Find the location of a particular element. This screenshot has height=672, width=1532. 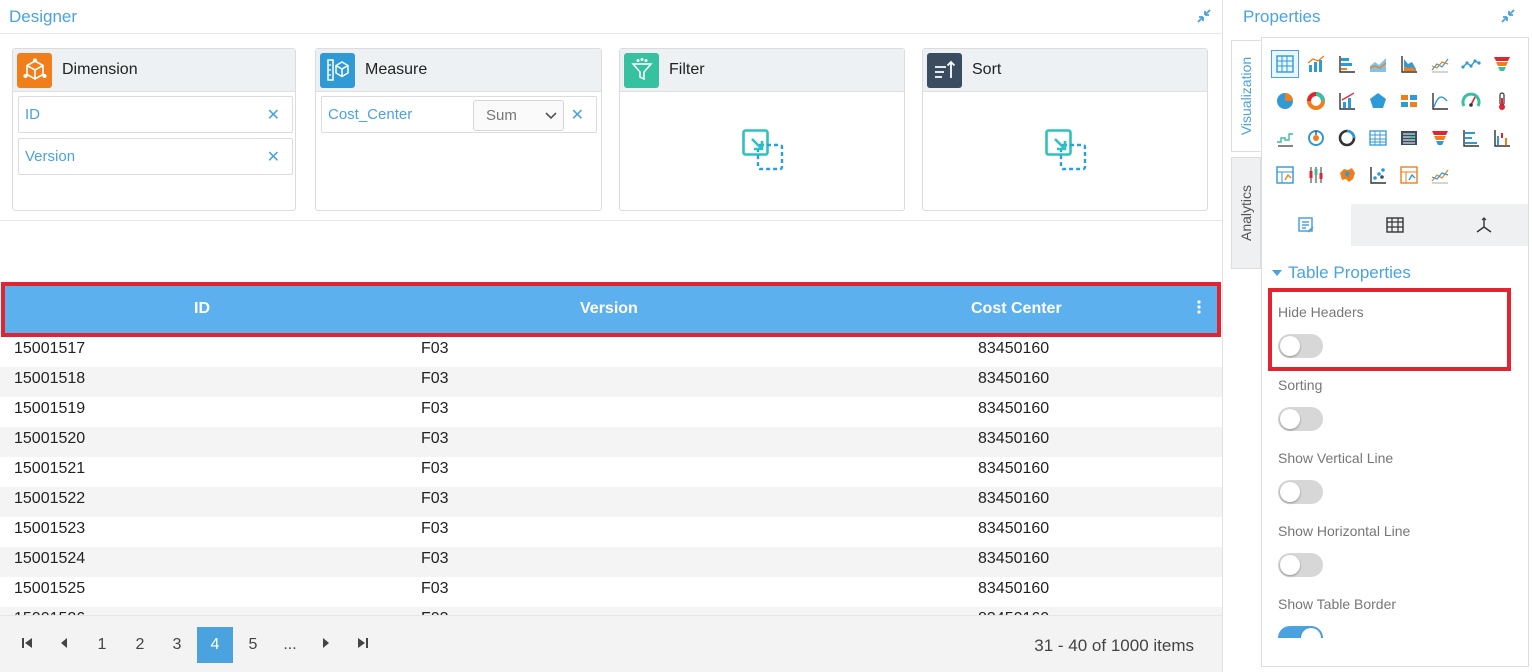

table-chart-icon is located at coordinates (1378, 138).